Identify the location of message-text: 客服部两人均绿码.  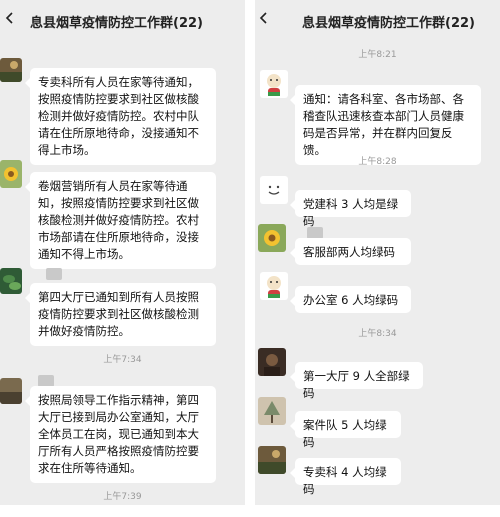
(349, 252).